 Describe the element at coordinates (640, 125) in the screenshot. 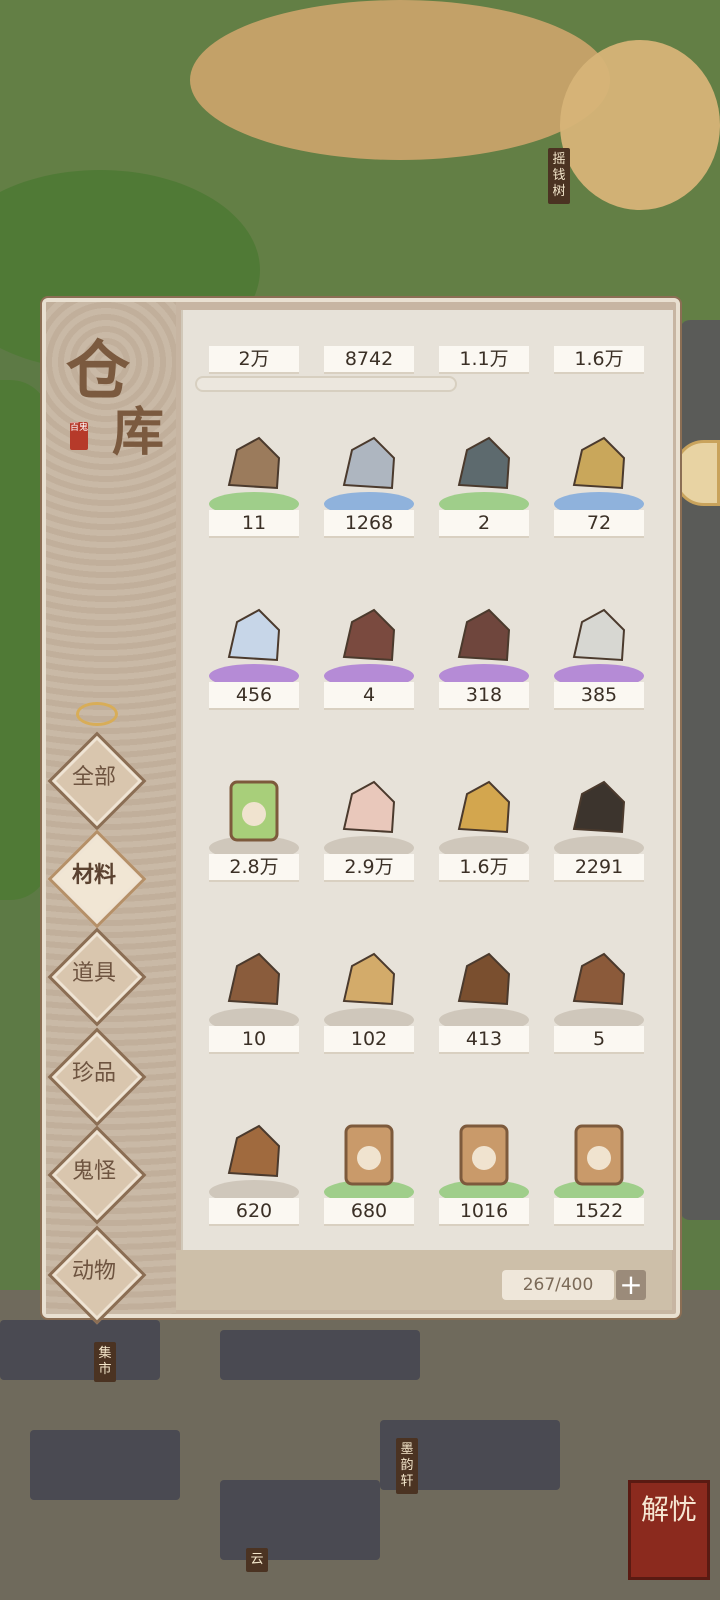

I see `money-tree` at that location.